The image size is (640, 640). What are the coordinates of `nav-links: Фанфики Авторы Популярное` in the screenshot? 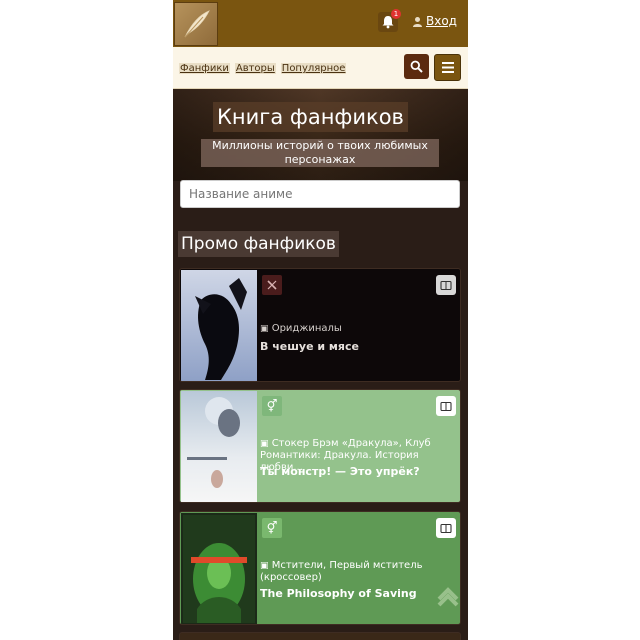 It's located at (263, 68).